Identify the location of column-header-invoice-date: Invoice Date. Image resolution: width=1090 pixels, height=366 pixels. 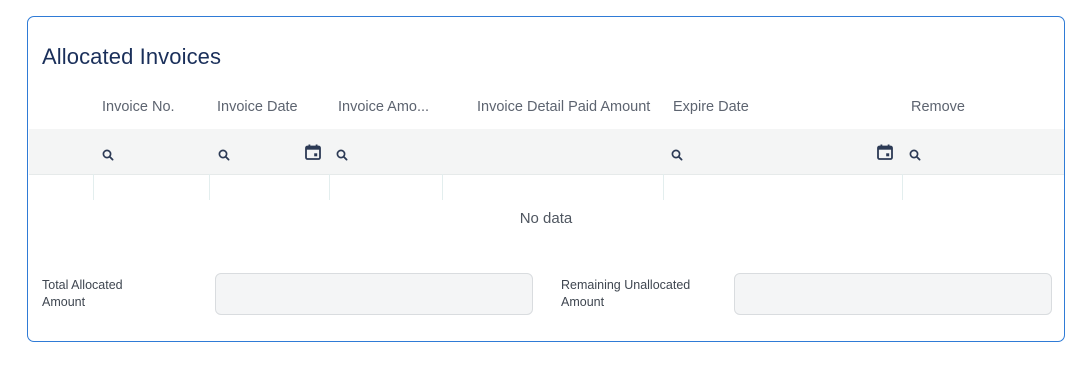
(257, 107).